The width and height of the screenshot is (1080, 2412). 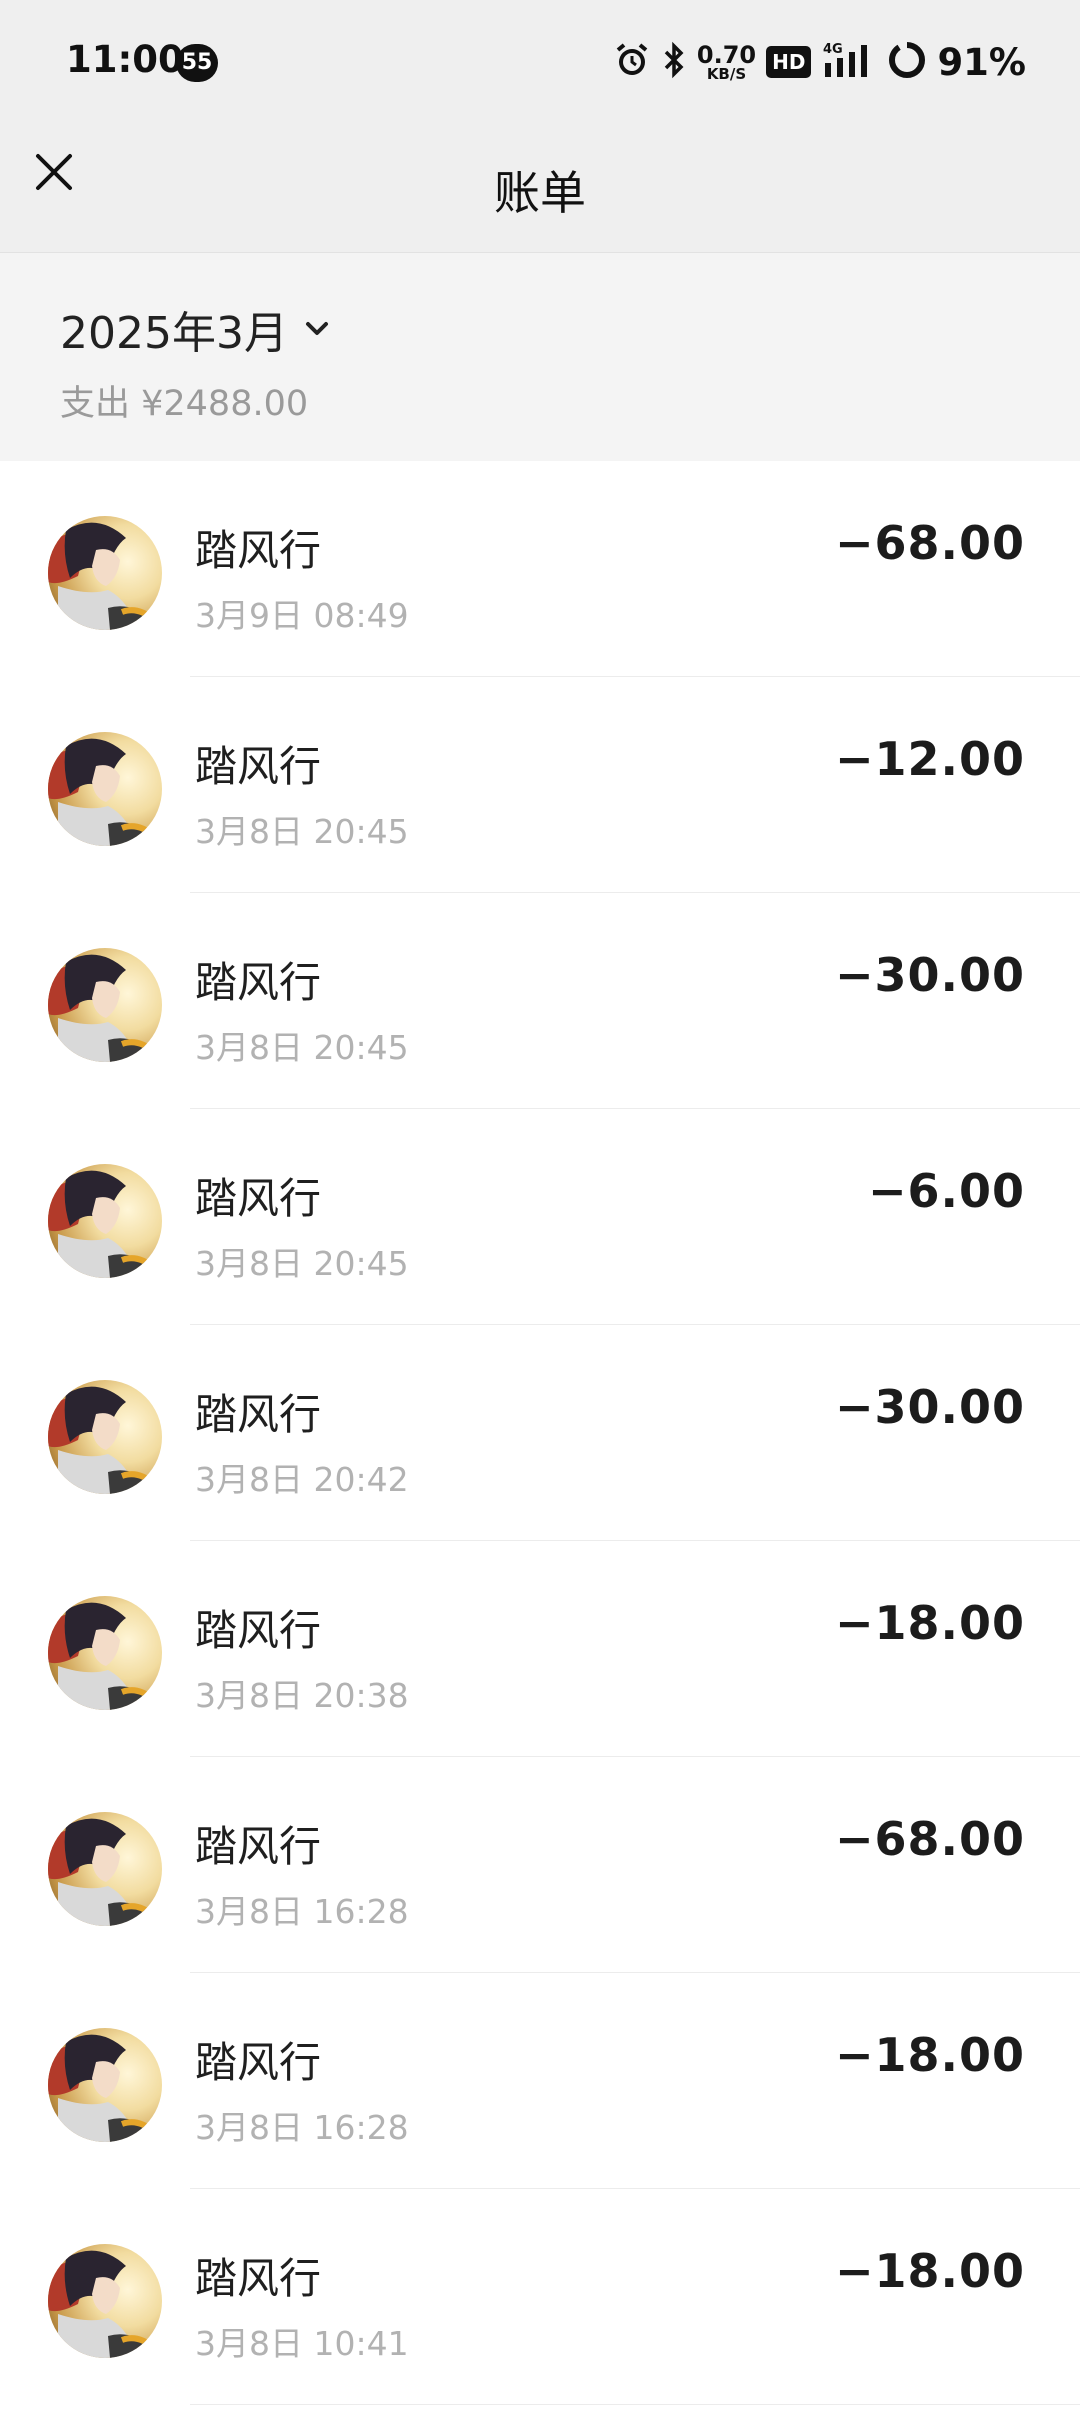 What do you see at coordinates (789, 62) in the screenshot?
I see `hd-badge: HD` at bounding box center [789, 62].